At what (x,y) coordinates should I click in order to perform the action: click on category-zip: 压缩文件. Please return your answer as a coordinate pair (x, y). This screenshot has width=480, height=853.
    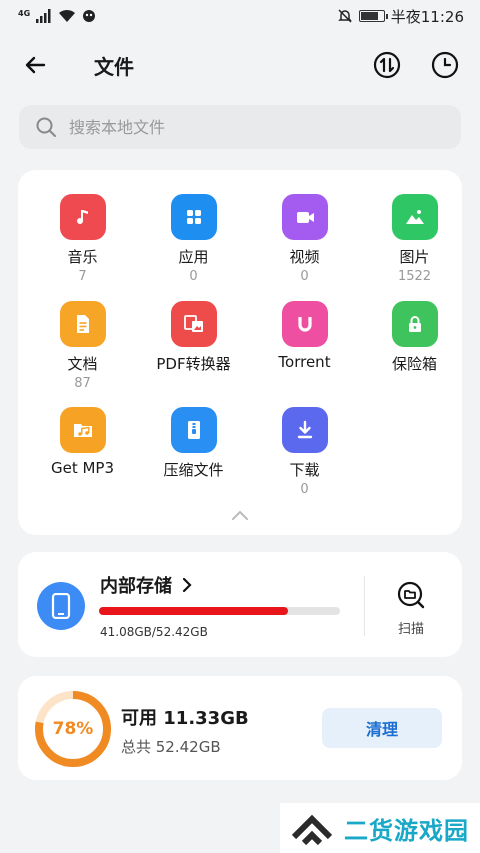
    Looking at the image, I should click on (193, 443).